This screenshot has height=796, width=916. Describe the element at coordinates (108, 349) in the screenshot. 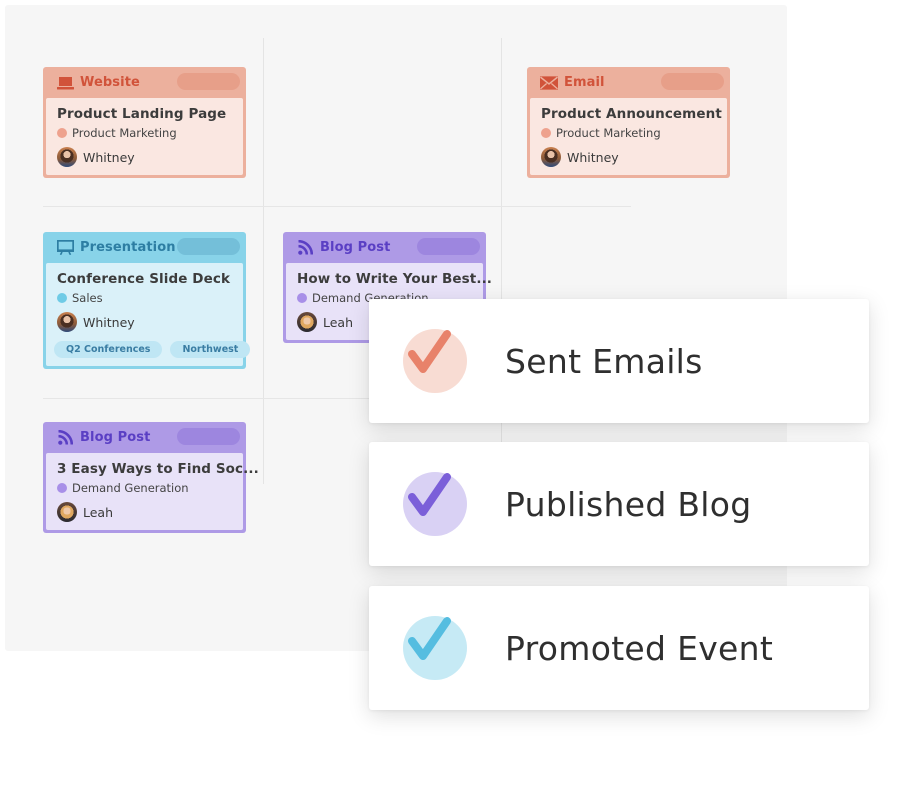

I see `tag: Q2 Conferences` at that location.